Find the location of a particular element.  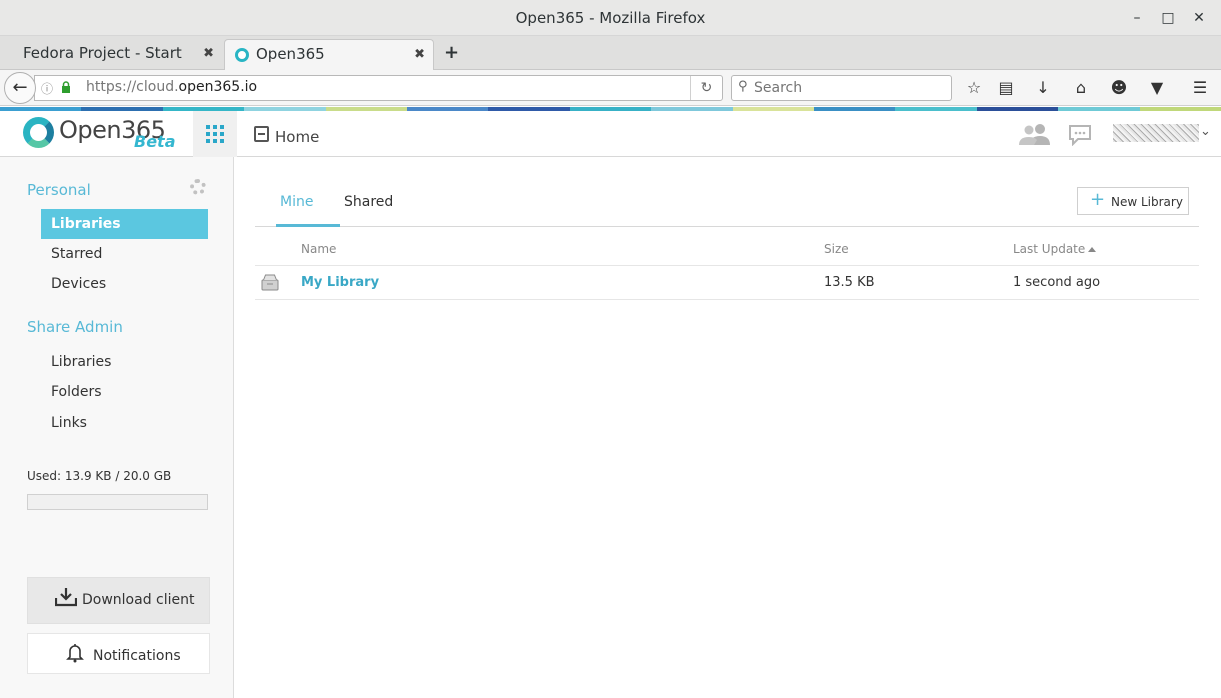

library-tabs: Mine Shared is located at coordinates (727, 207).